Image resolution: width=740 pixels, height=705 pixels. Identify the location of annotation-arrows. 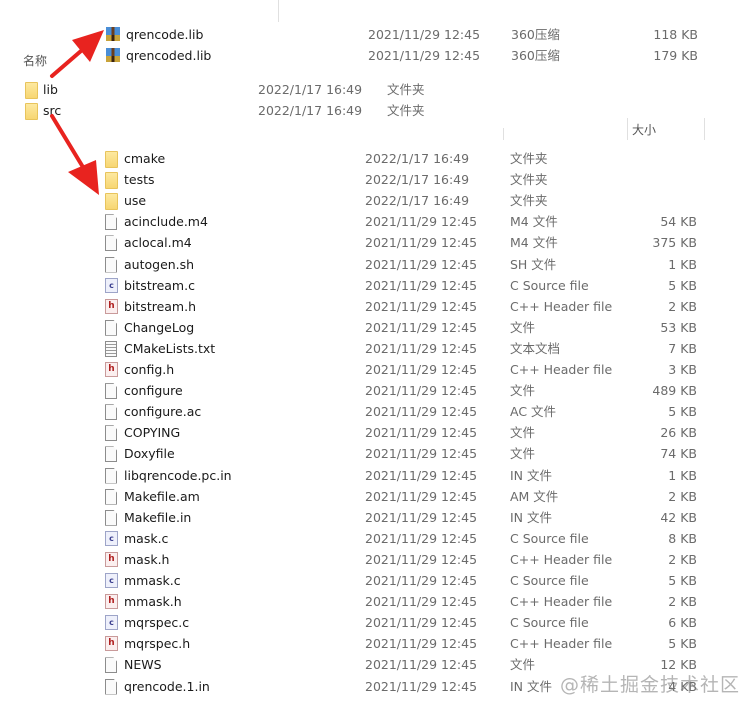
(77, 112).